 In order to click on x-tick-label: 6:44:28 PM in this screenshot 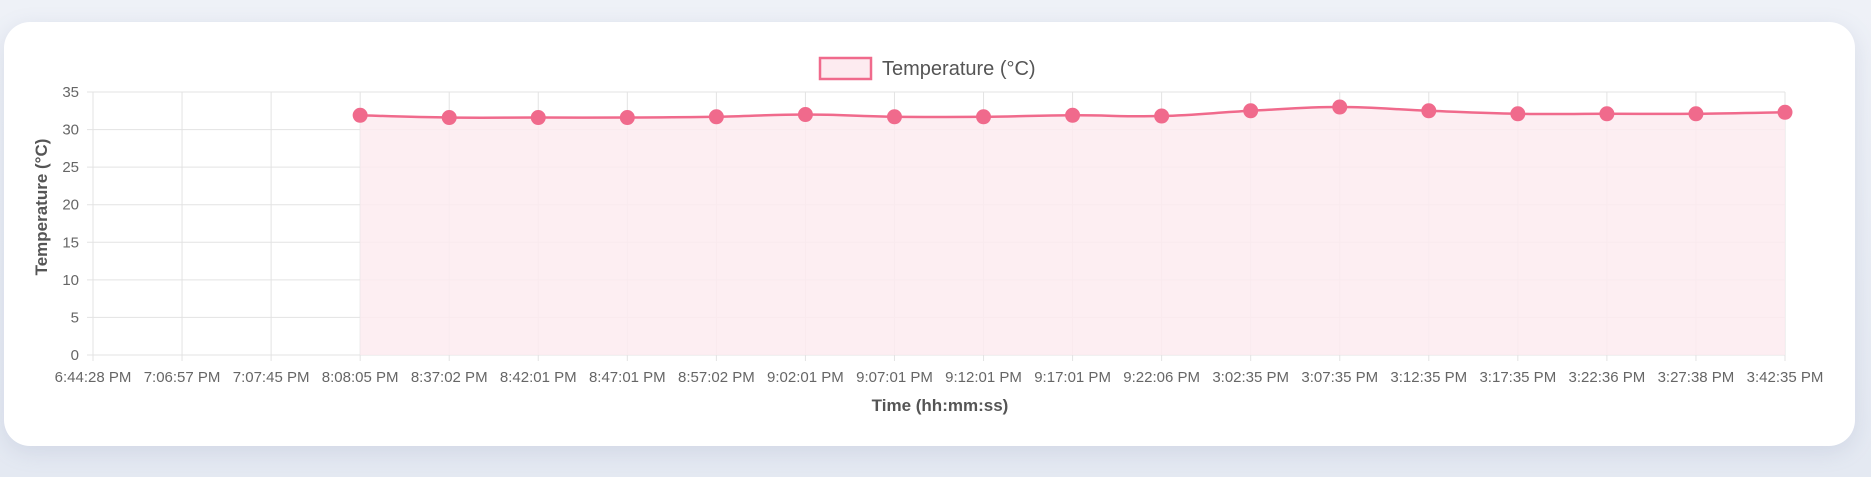, I will do `click(93, 377)`.